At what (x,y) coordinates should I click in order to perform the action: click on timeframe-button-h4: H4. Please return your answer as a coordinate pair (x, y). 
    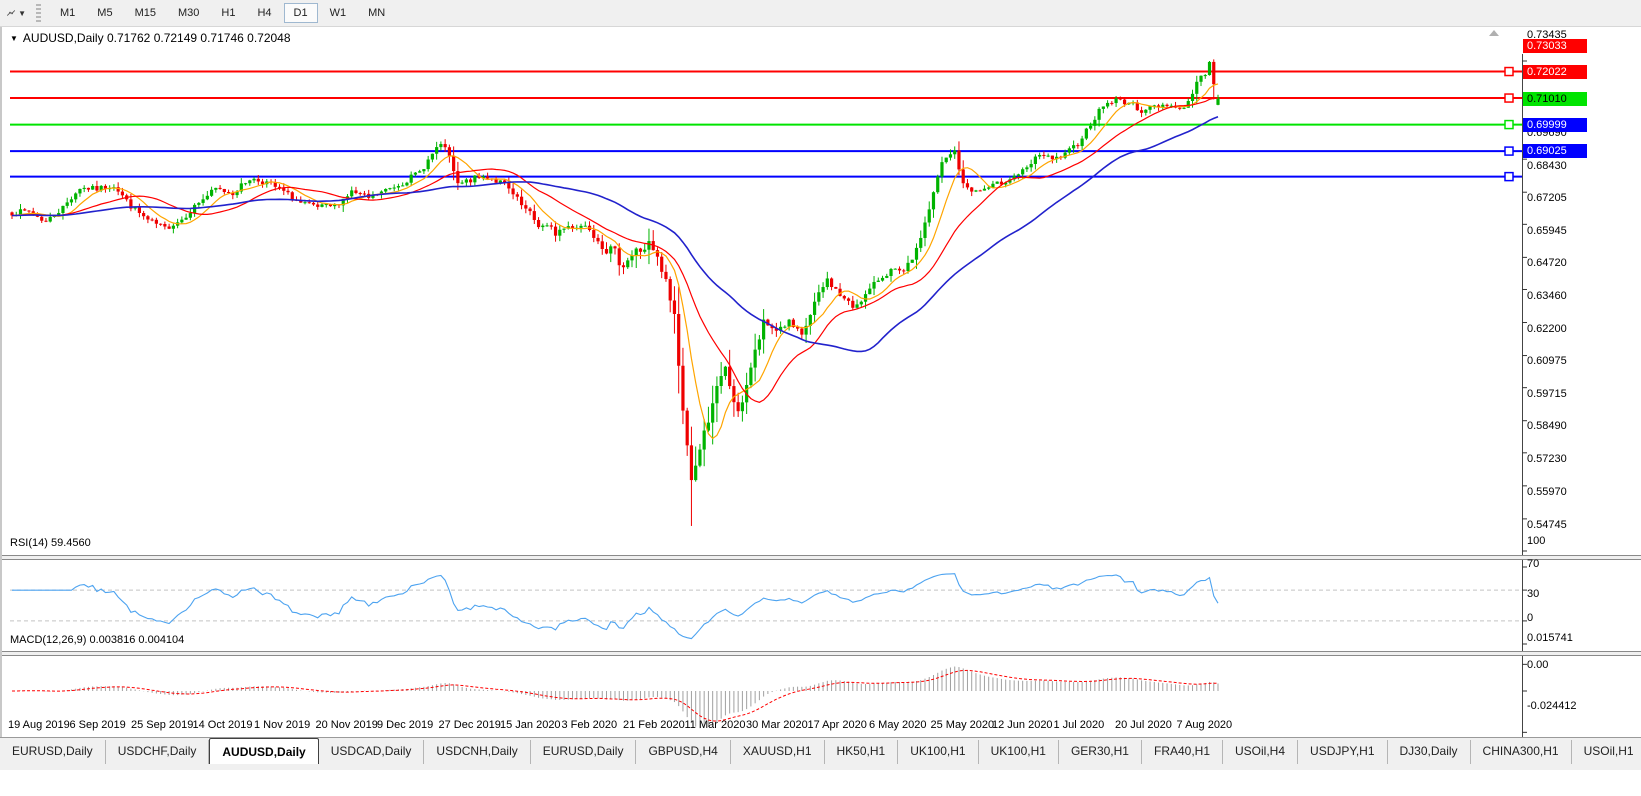
    Looking at the image, I should click on (264, 13).